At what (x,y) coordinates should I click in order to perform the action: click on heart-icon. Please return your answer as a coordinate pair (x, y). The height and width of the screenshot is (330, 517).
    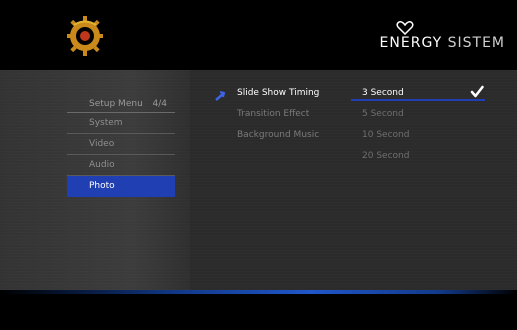
    Looking at the image, I should click on (405, 28).